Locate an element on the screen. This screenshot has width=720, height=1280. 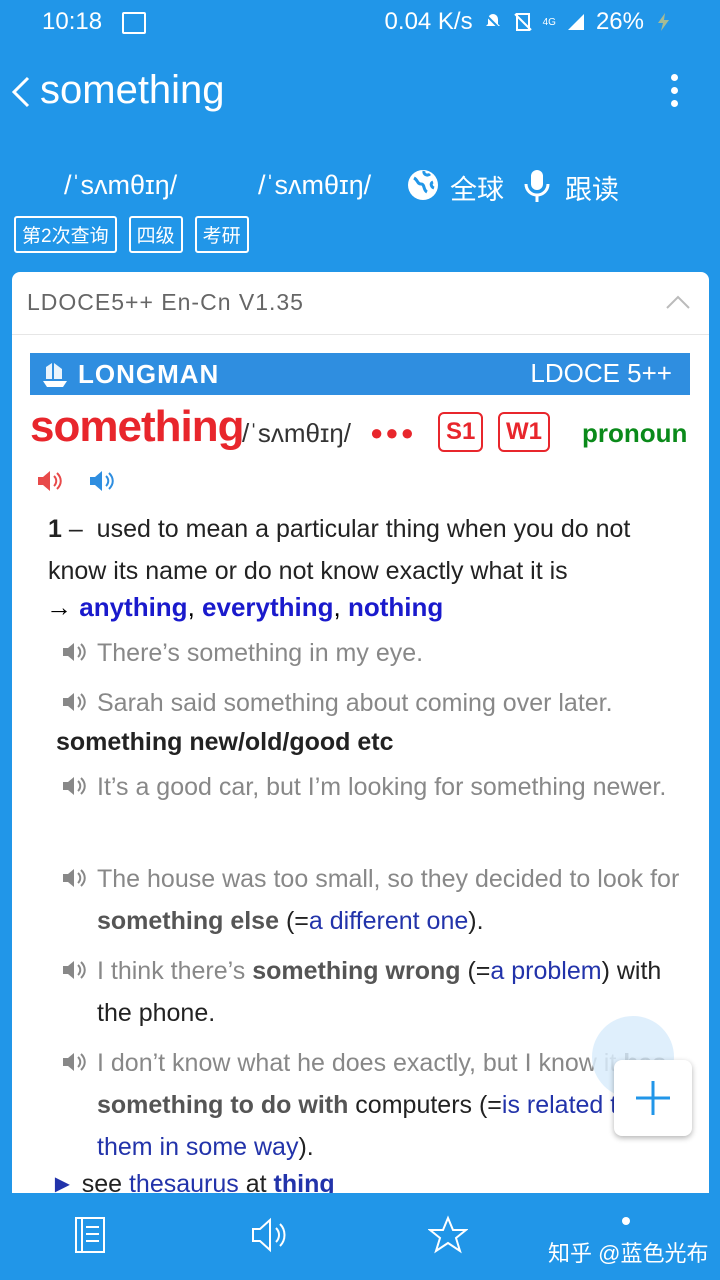
xref-nothing: nothing is located at coordinates (395, 607).